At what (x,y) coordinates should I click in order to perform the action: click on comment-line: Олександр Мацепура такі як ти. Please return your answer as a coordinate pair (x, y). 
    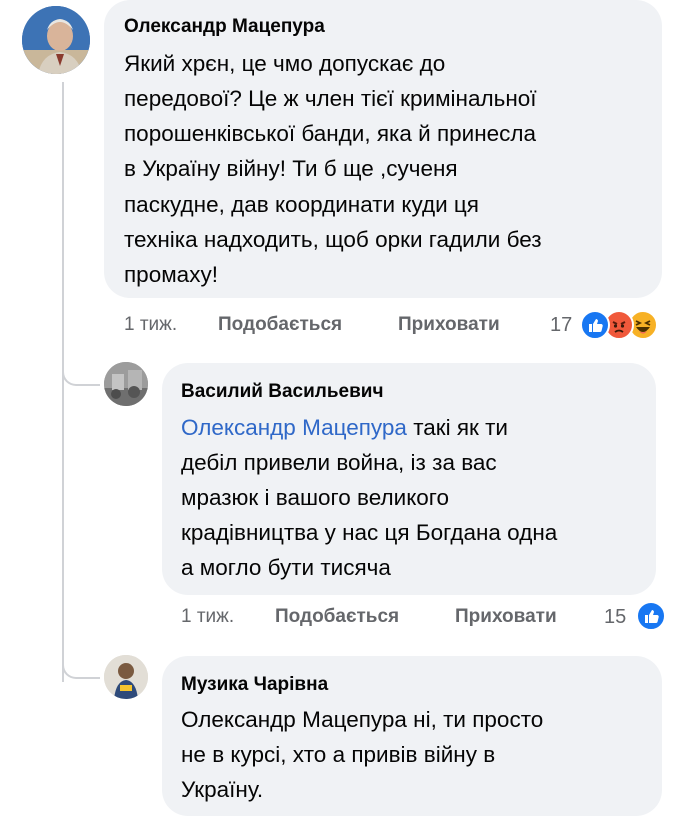
    Looking at the image, I should click on (344, 428).